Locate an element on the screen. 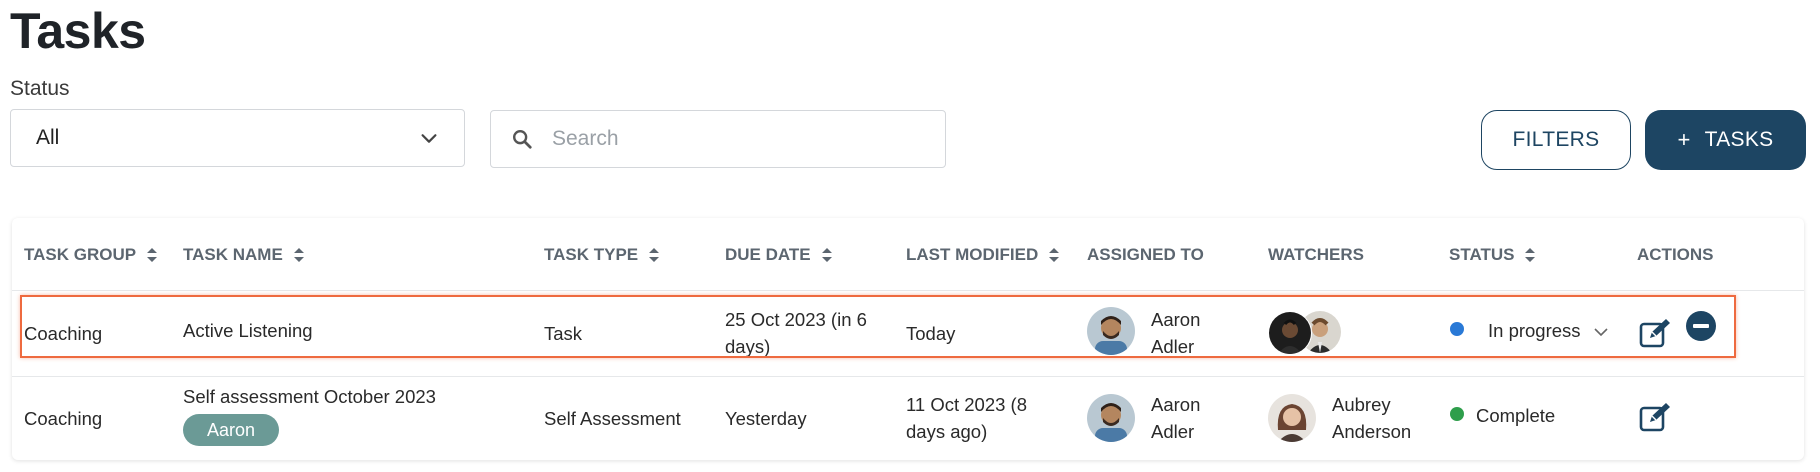 The height and width of the screenshot is (472, 1820). due-date-cell: Yesterday is located at coordinates (766, 418).